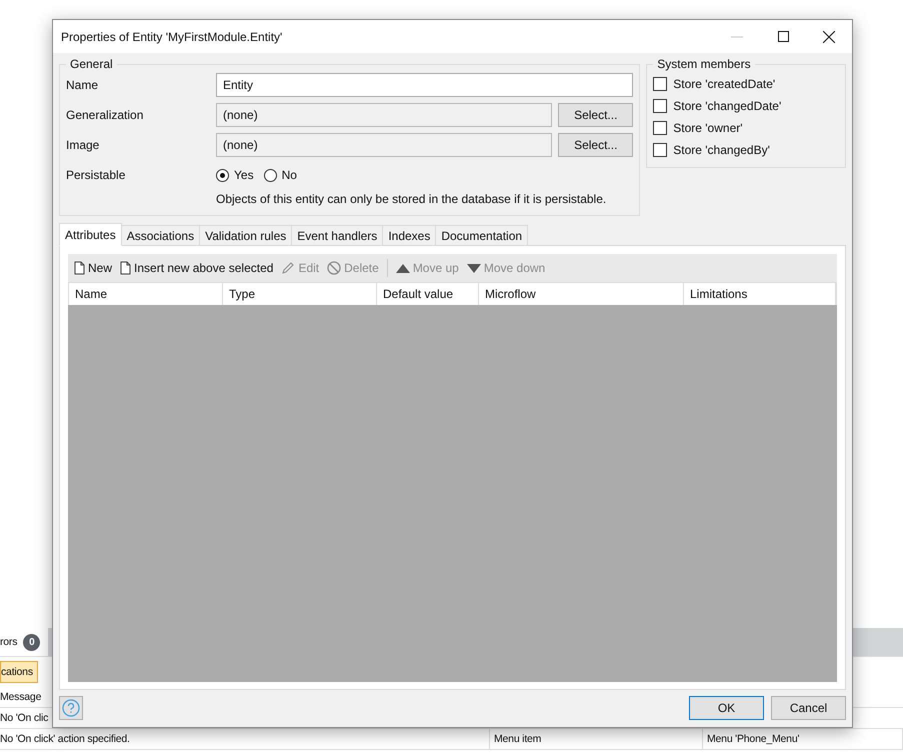  Describe the element at coordinates (31, 642) in the screenshot. I see `count-badge: 0` at that location.